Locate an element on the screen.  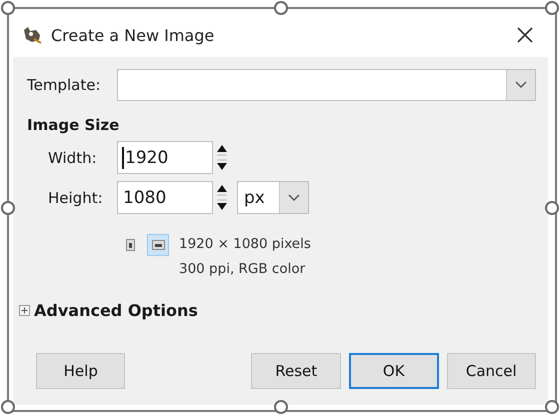
field-label: Height: is located at coordinates (75, 197).